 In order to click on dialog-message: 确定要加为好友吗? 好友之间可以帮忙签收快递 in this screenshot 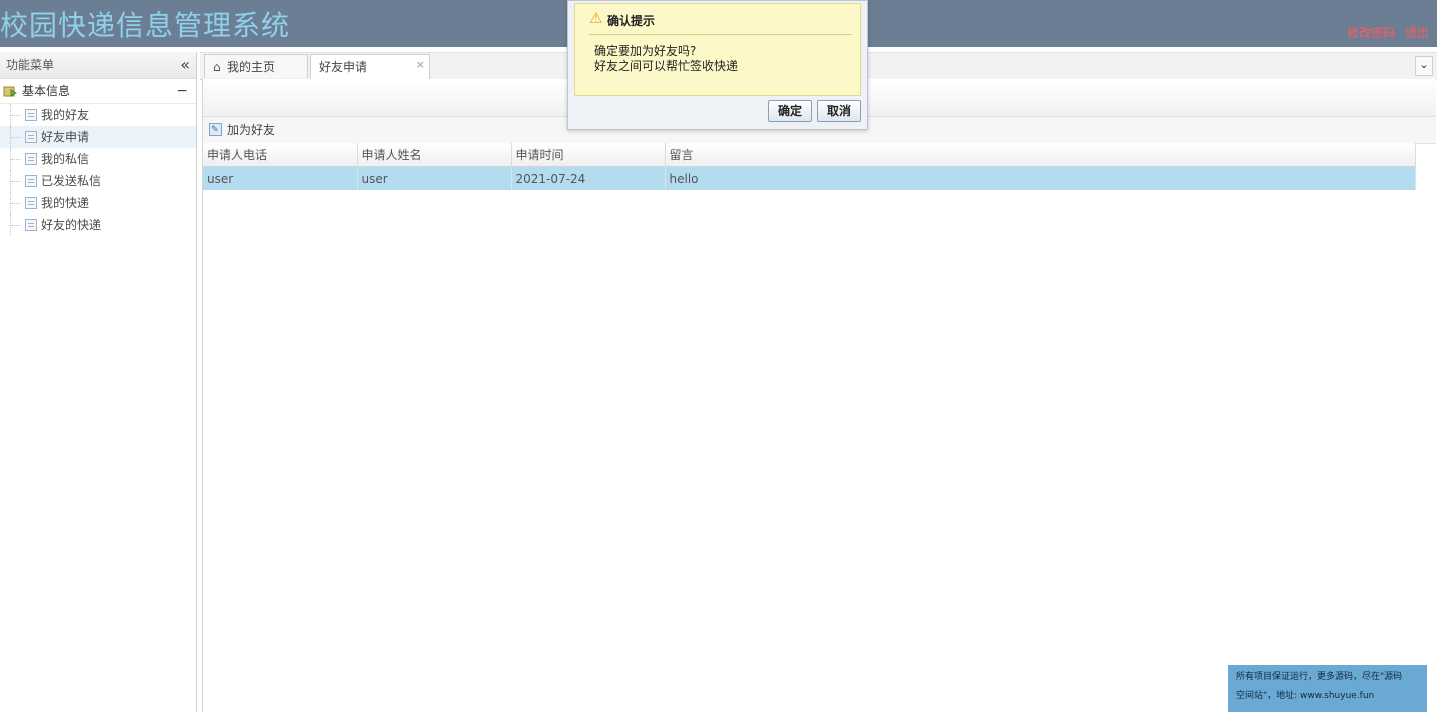, I will do `click(666, 59)`.